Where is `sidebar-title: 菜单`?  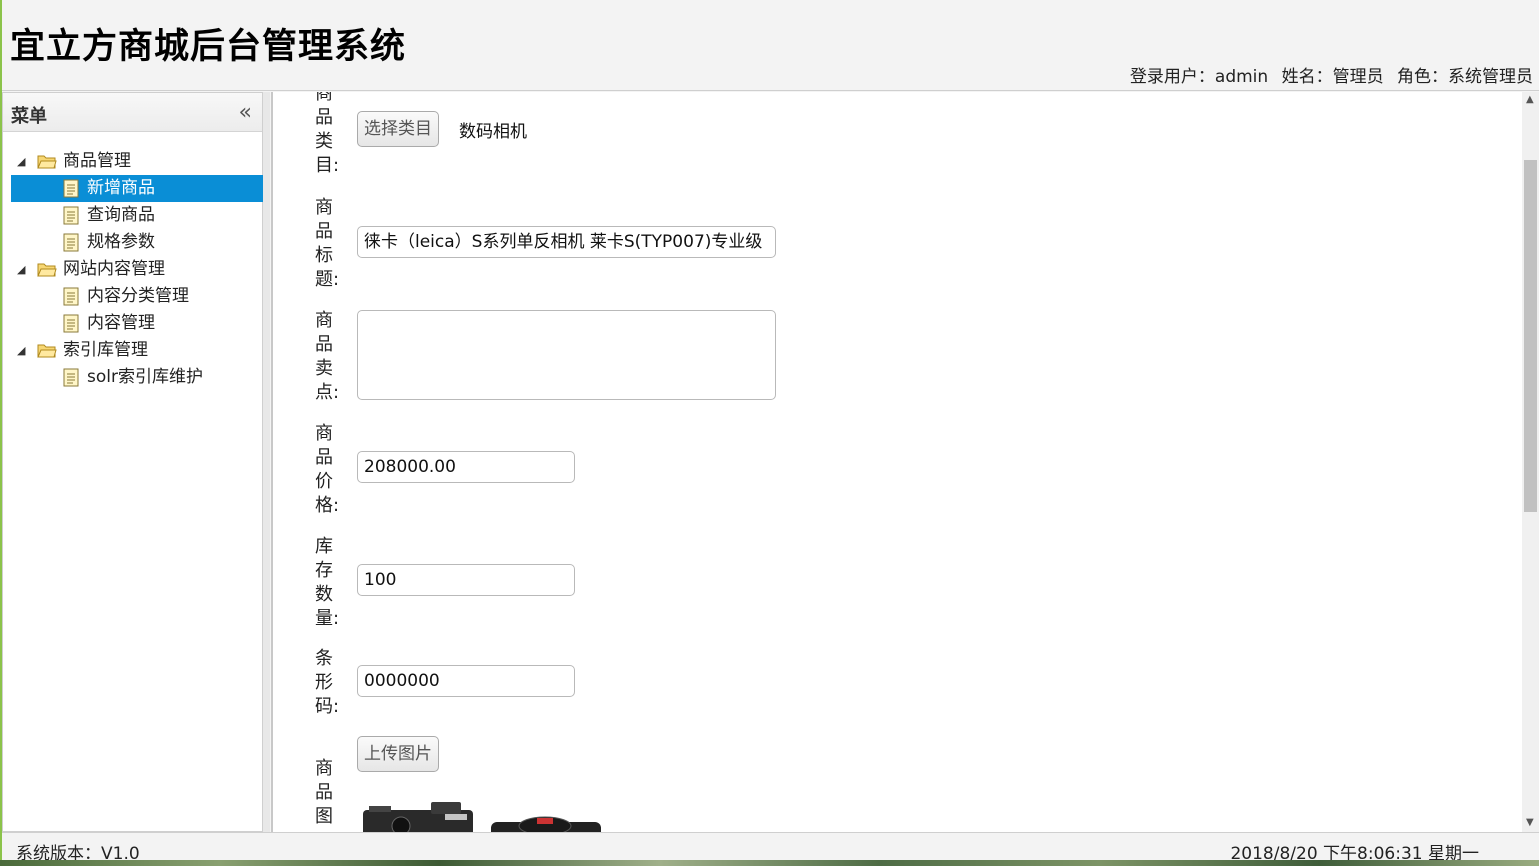
sidebar-title: 菜单 is located at coordinates (29, 116).